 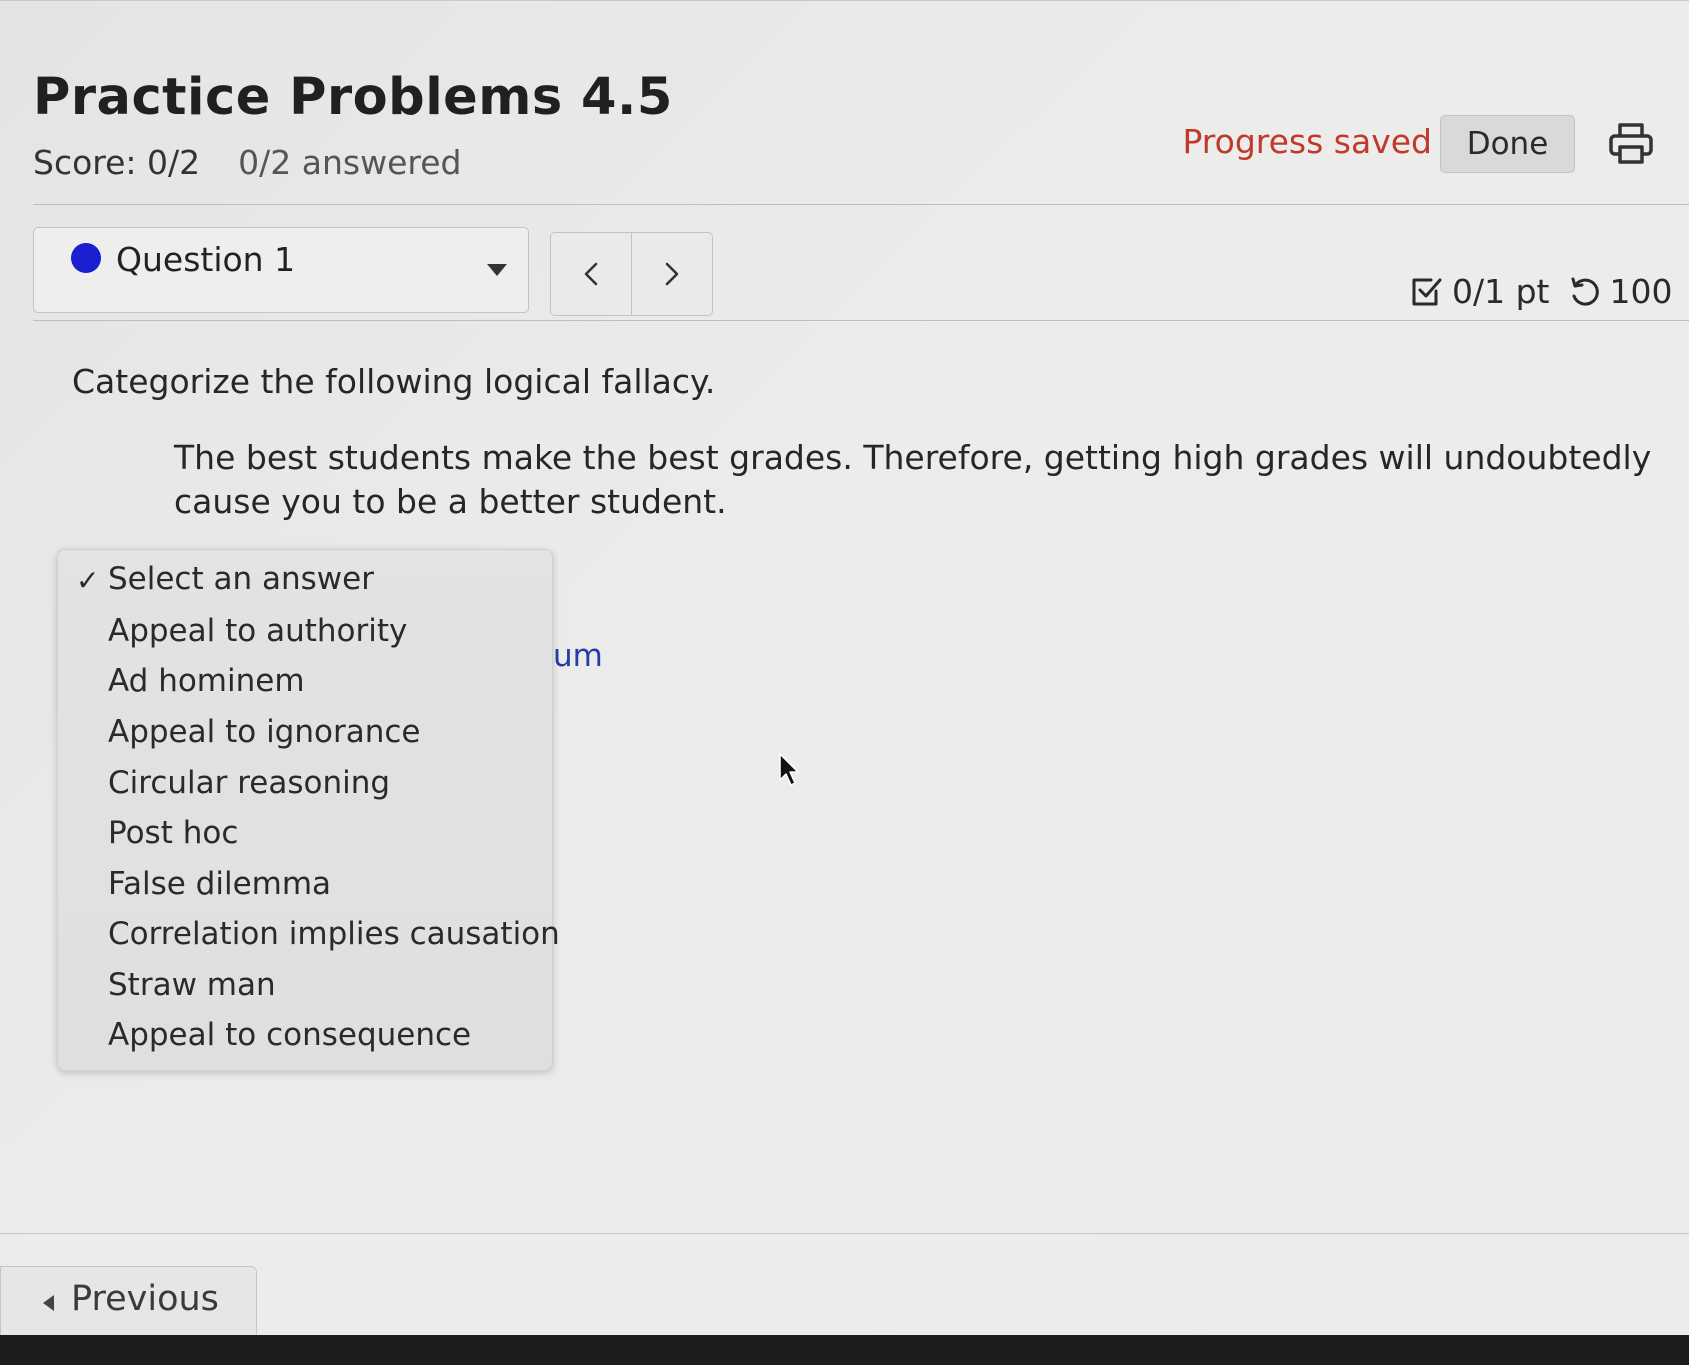 I want to click on footer-divider, so click(x=844, y=1233).